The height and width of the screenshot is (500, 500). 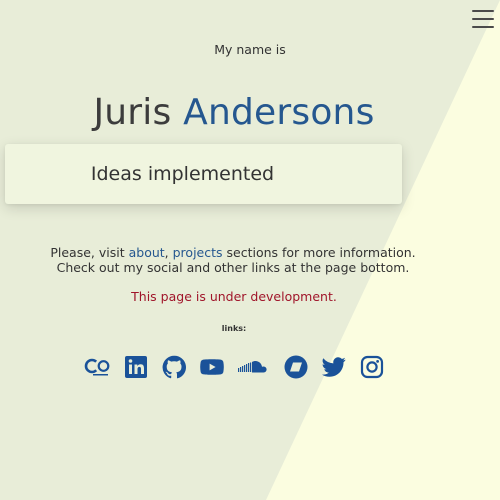 What do you see at coordinates (234, 296) in the screenshot?
I see `dev-notice: This page is under development.` at bounding box center [234, 296].